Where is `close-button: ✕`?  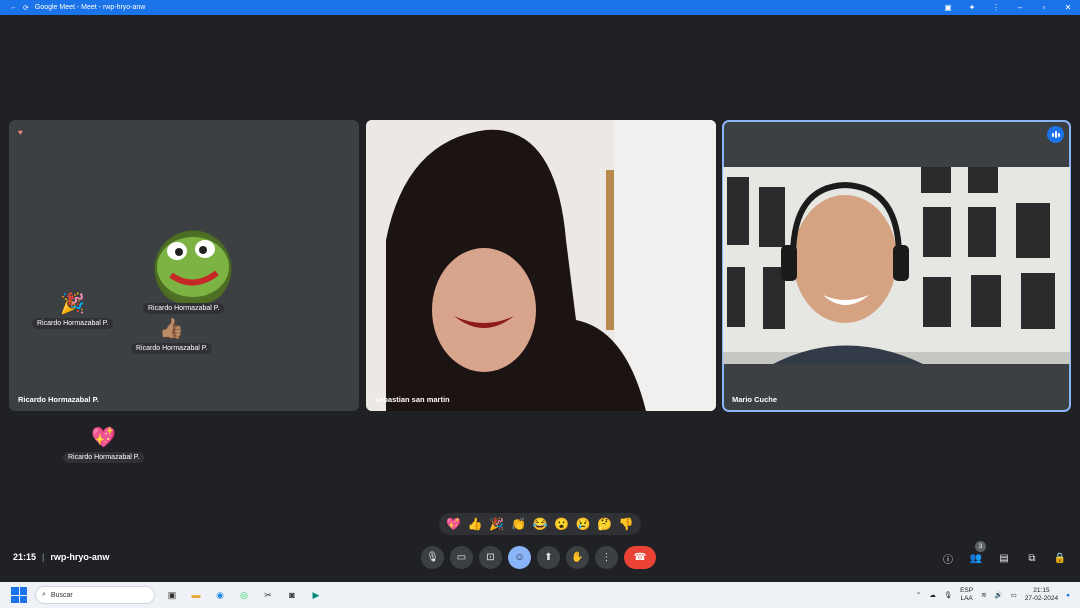
close-button: ✕ is located at coordinates (1068, 7).